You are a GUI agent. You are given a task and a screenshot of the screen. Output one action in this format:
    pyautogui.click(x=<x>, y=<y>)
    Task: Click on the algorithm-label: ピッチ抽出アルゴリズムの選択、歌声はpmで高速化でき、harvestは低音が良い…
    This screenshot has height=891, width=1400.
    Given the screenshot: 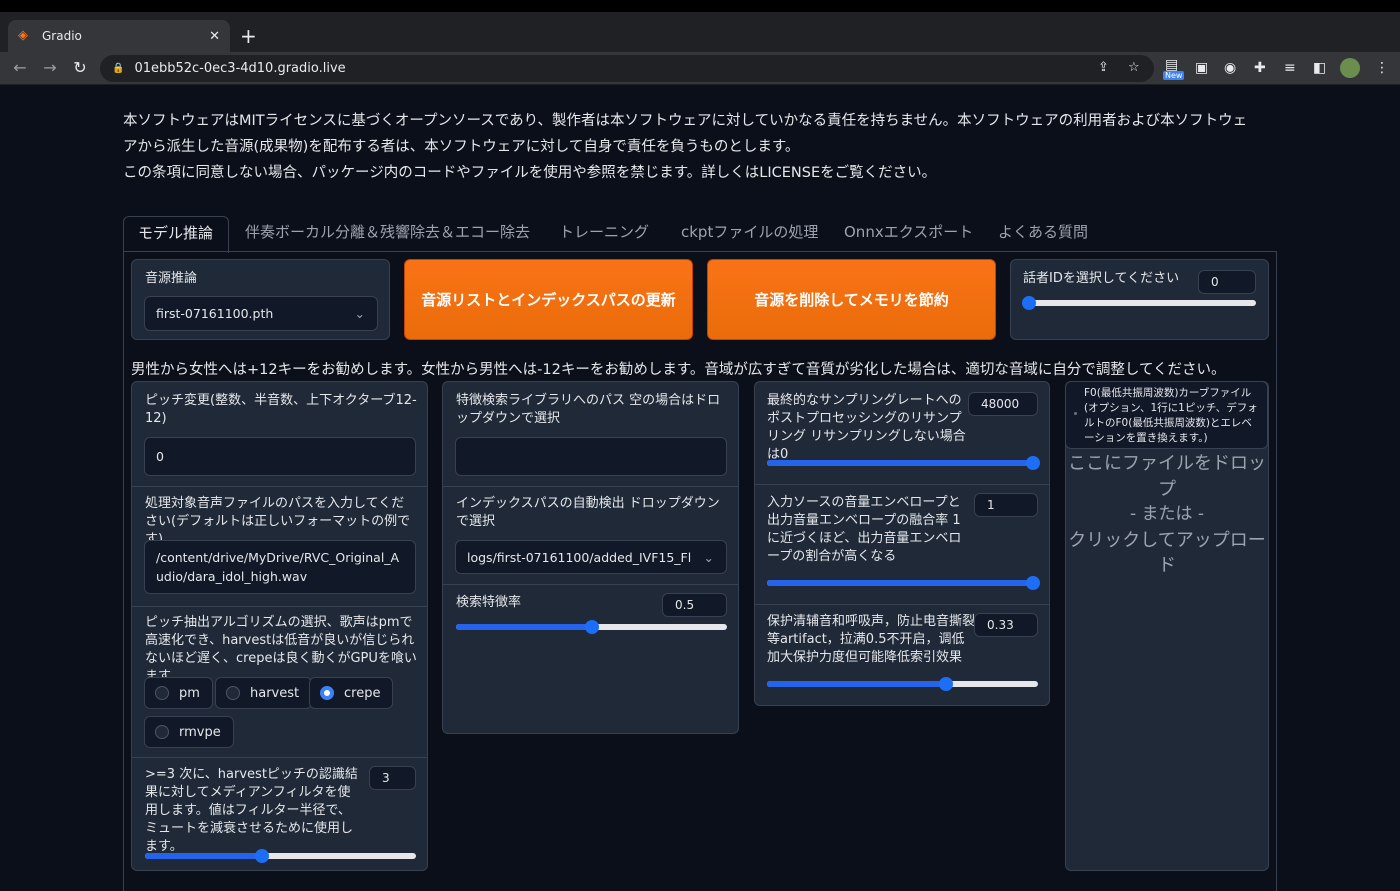 What is the action you would take?
    pyautogui.click(x=281, y=649)
    